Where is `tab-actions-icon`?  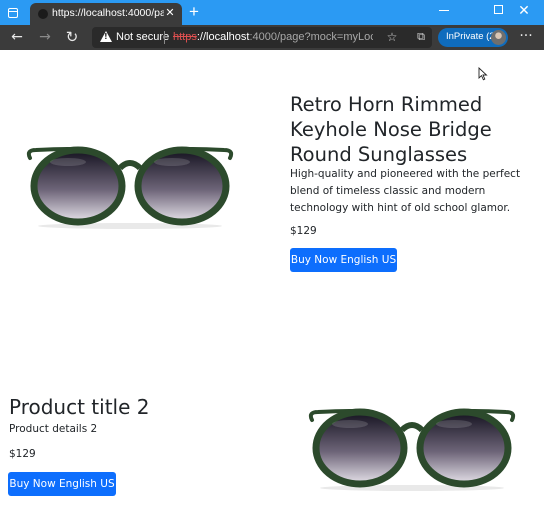
tab-actions-icon is located at coordinates (13, 13).